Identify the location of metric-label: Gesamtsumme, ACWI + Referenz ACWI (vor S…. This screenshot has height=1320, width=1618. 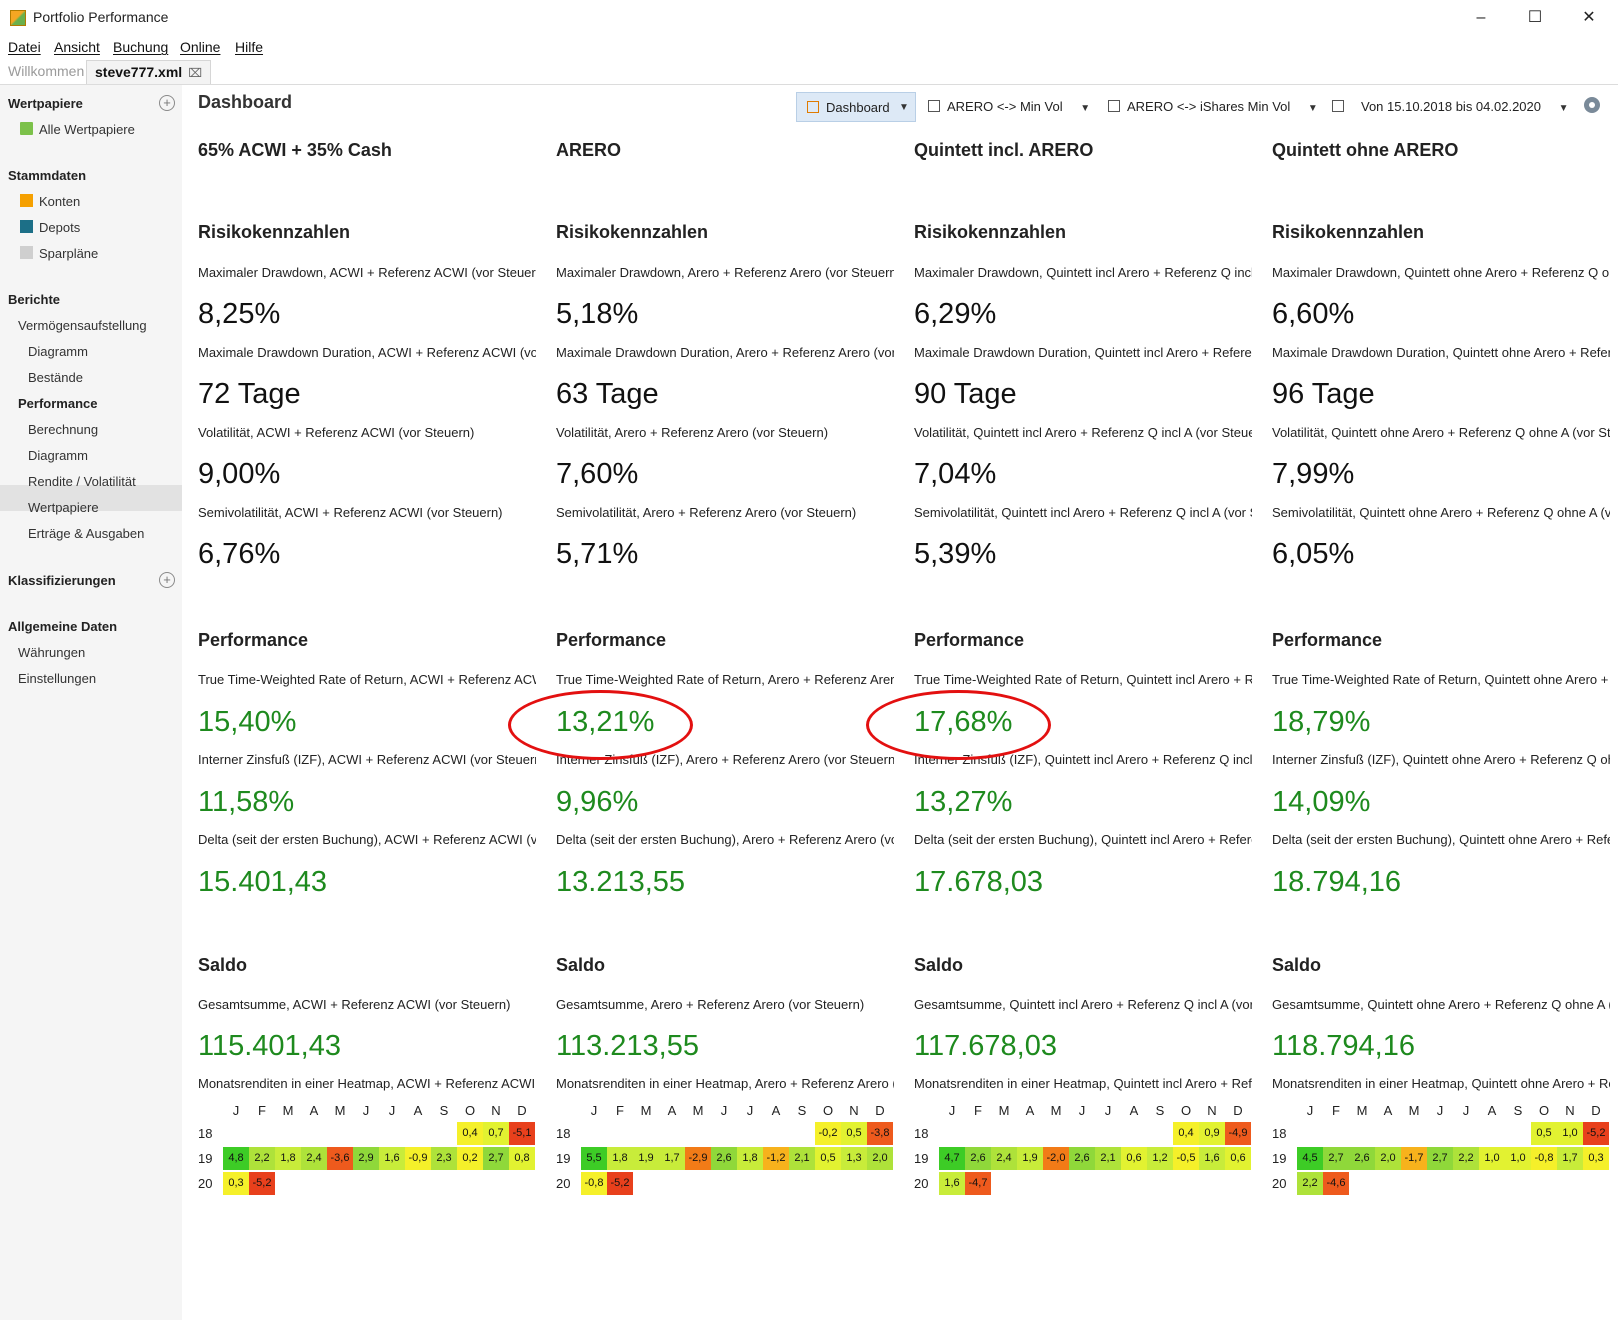
(354, 1004).